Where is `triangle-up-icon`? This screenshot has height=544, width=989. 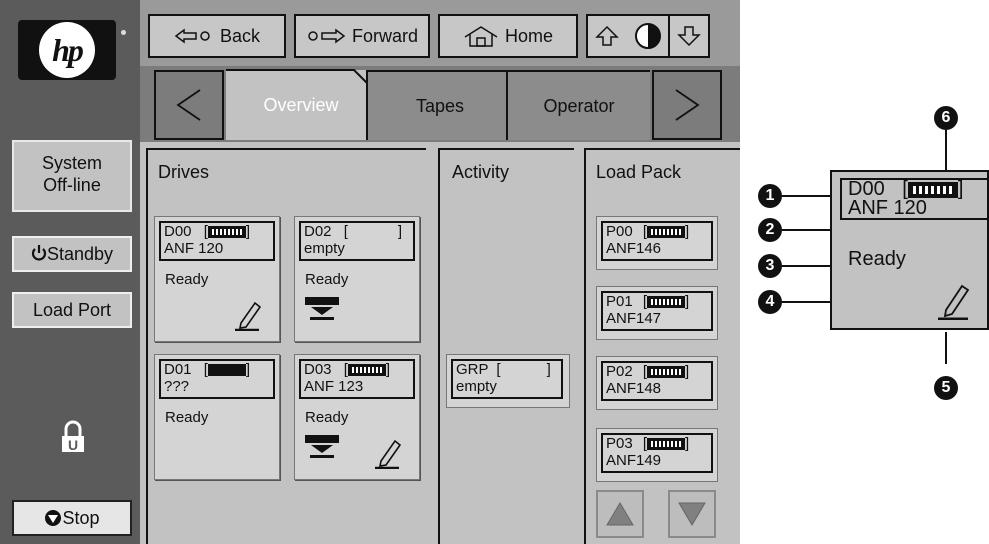 triangle-up-icon is located at coordinates (620, 514).